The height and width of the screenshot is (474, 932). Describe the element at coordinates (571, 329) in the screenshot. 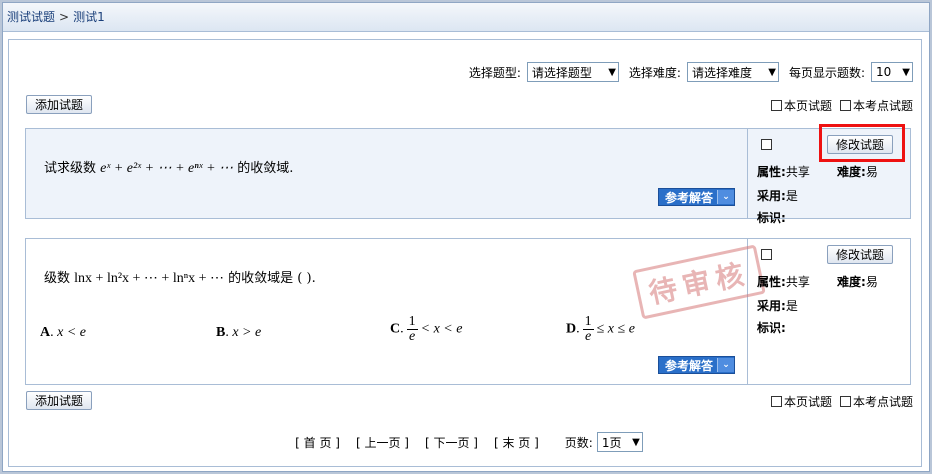

I see `option-letter: D` at that location.